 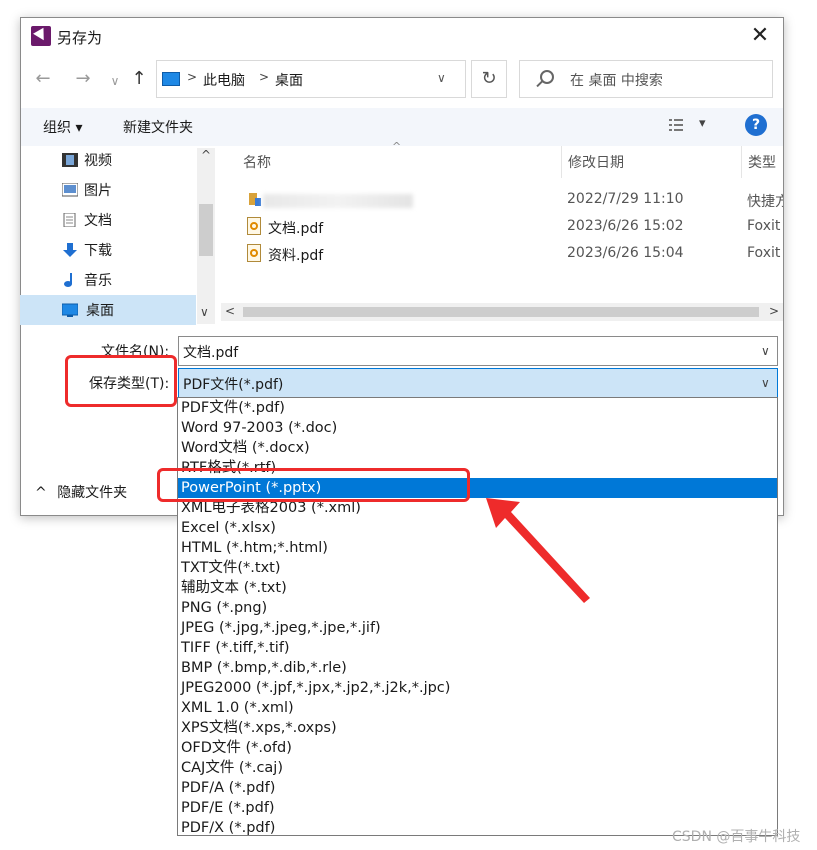 I want to click on save-type-option: PDF文件(*.pdf), so click(x=477, y=408).